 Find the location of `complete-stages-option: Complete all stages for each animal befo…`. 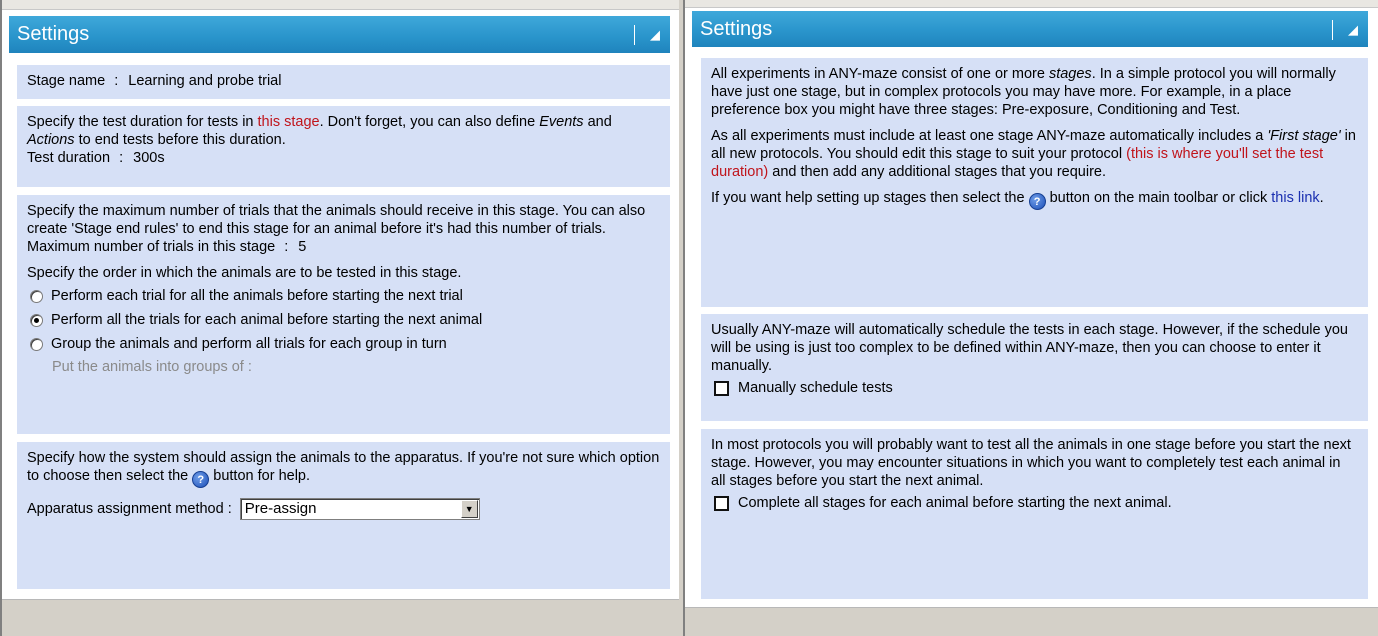

complete-stages-option: Complete all stages for each animal befo… is located at coordinates (1034, 503).